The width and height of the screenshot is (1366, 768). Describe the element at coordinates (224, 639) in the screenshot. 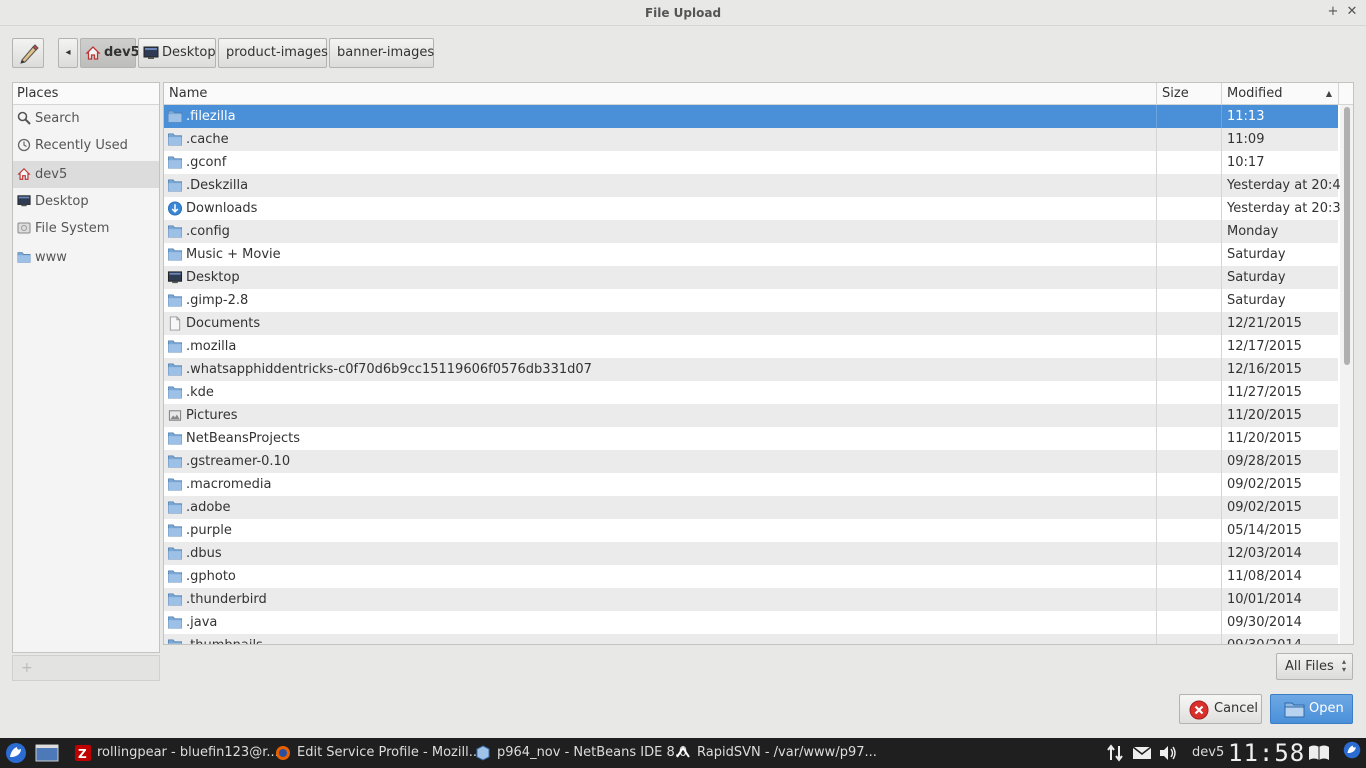

I see `file-name: .thumbnails` at that location.